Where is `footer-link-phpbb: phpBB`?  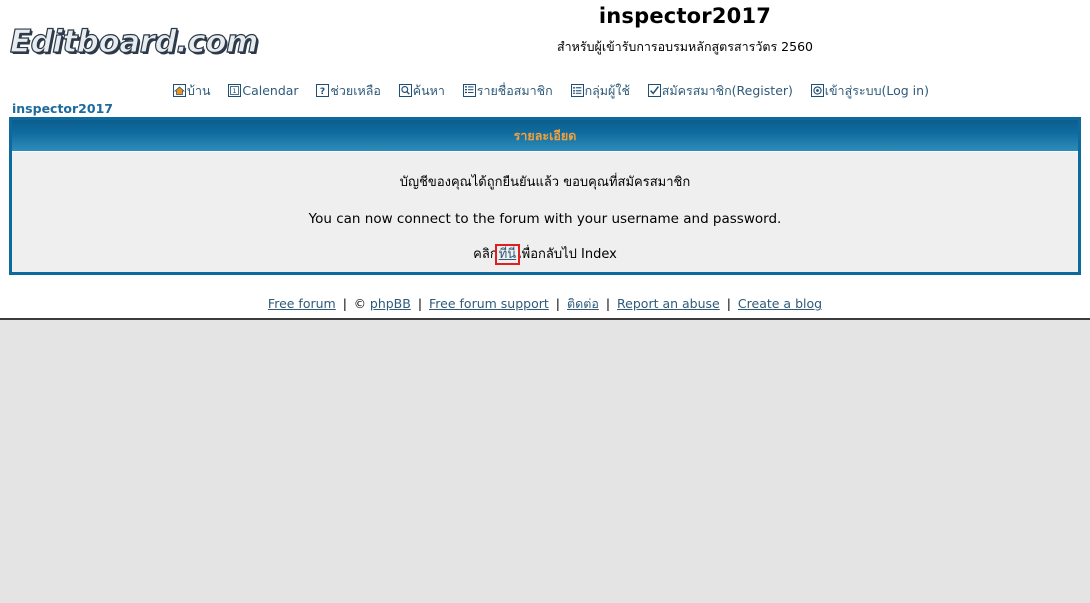
footer-link-phpbb: phpBB is located at coordinates (390, 303).